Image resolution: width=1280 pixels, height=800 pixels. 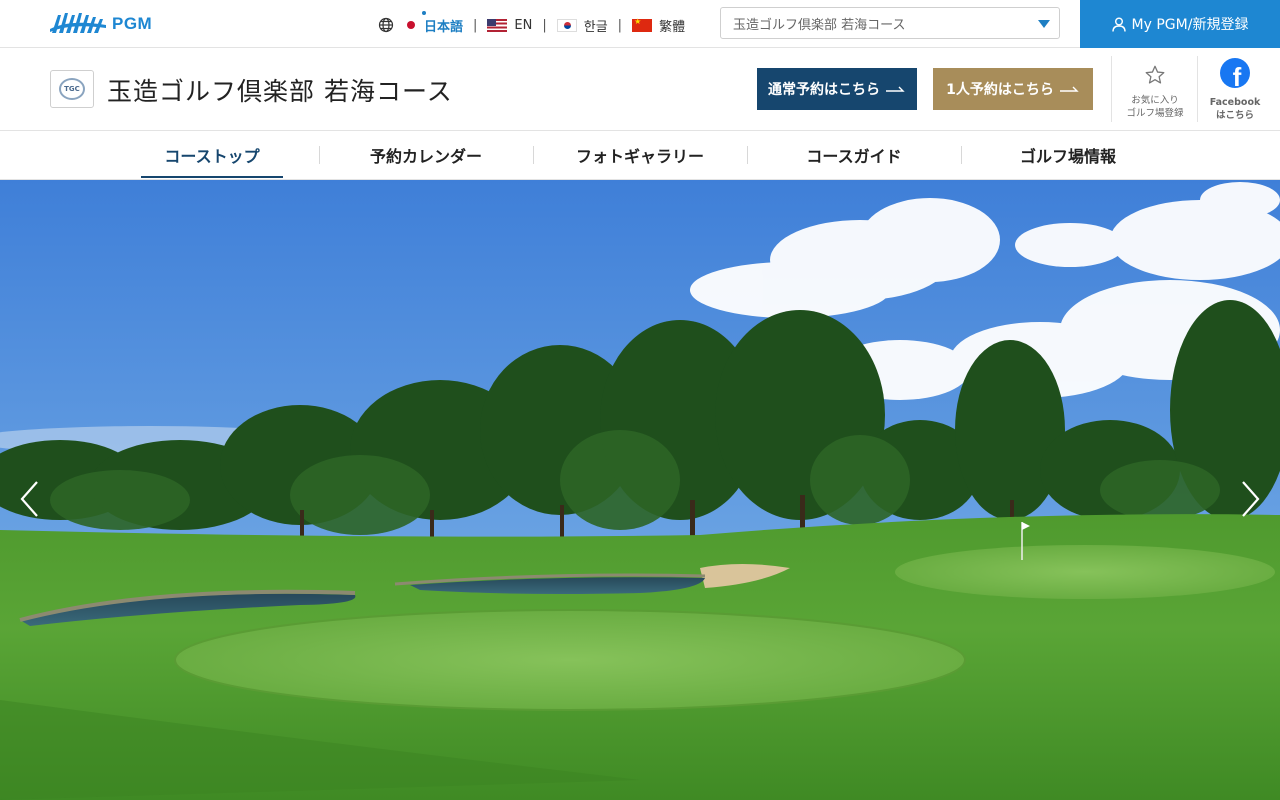 I want to click on lang-label: 日本語, so click(x=444, y=27).